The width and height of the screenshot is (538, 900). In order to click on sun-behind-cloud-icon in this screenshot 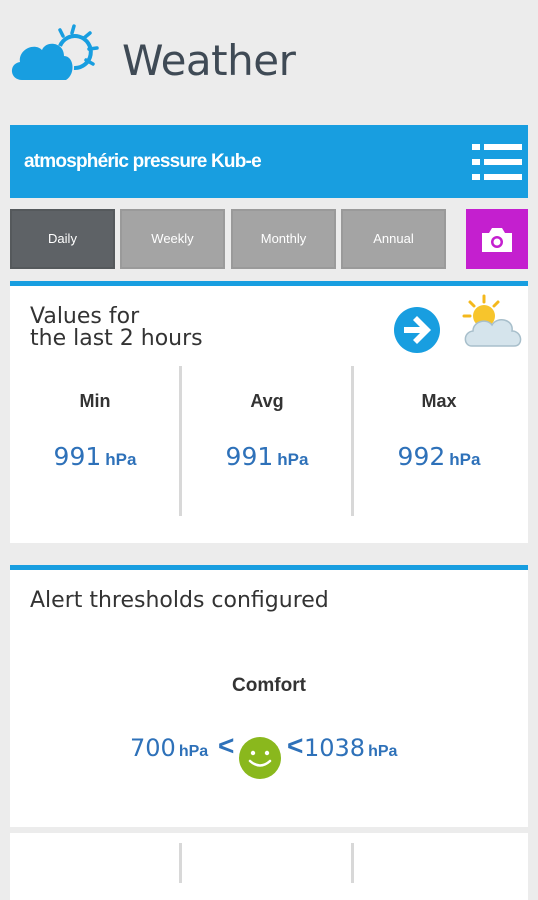, I will do `click(492, 320)`.